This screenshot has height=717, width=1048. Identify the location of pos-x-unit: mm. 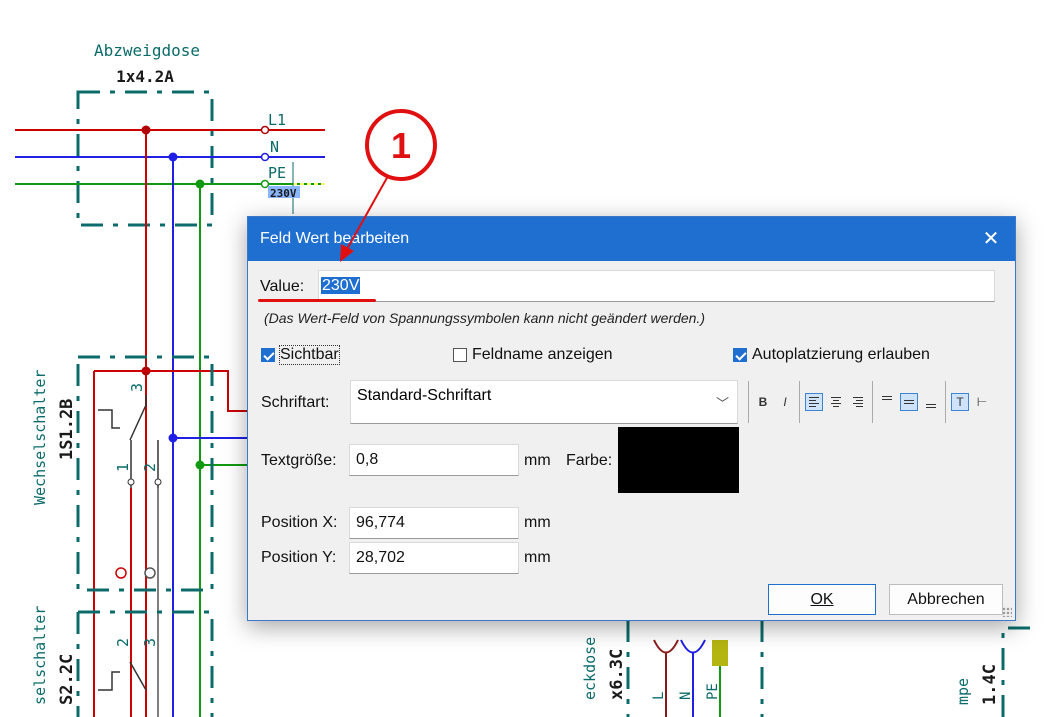
(537, 522).